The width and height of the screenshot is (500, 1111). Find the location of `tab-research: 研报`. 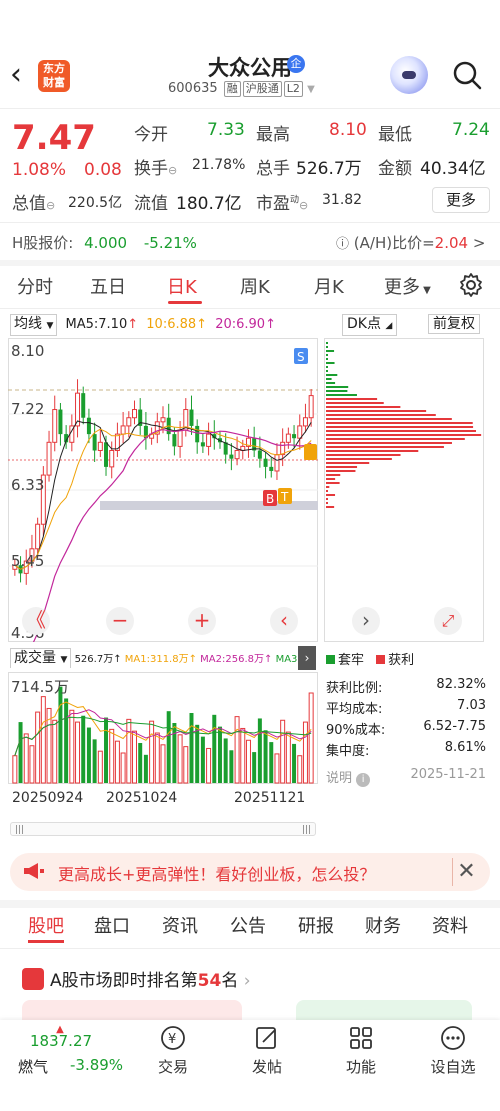

tab-research: 研报 is located at coordinates (316, 925).